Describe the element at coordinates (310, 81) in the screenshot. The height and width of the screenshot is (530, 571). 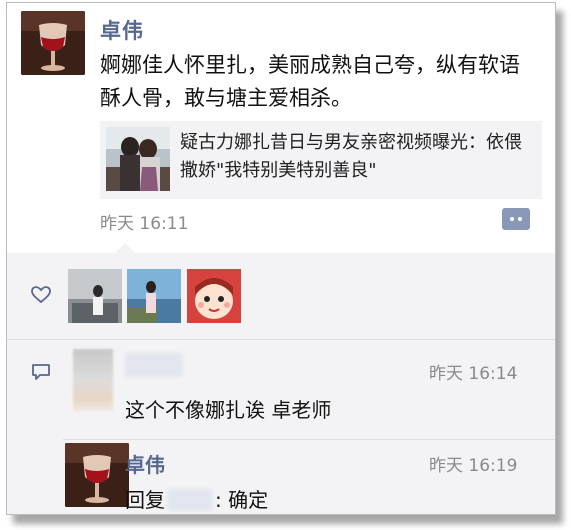
I see `post-text: 婀娜佳人怀里扎，美丽成熟自己夸，纵有软语酥人骨，敢与塘主爱相杀。` at that location.